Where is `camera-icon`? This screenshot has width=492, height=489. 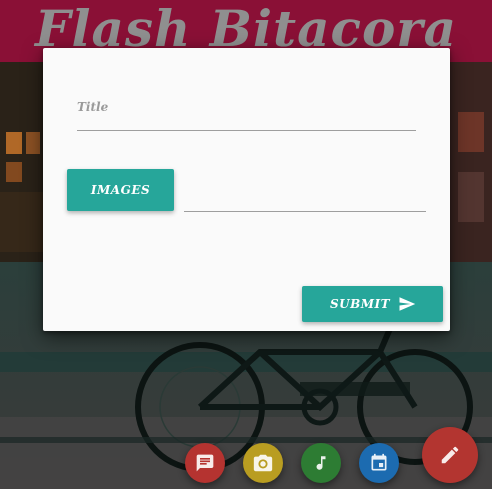
camera-icon is located at coordinates (263, 463).